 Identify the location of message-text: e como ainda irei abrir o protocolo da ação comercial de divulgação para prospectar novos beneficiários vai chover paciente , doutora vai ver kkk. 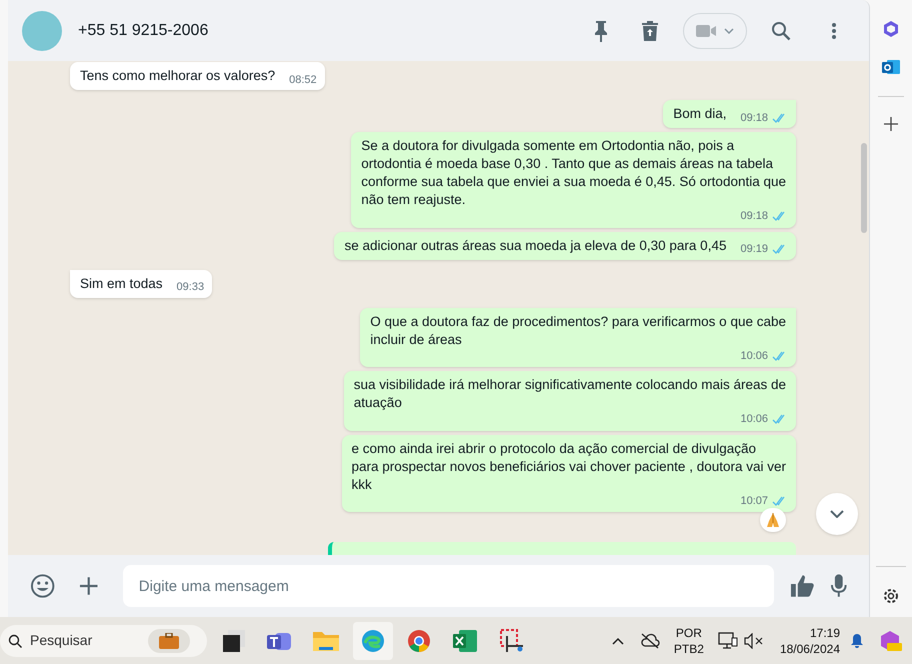
(569, 467).